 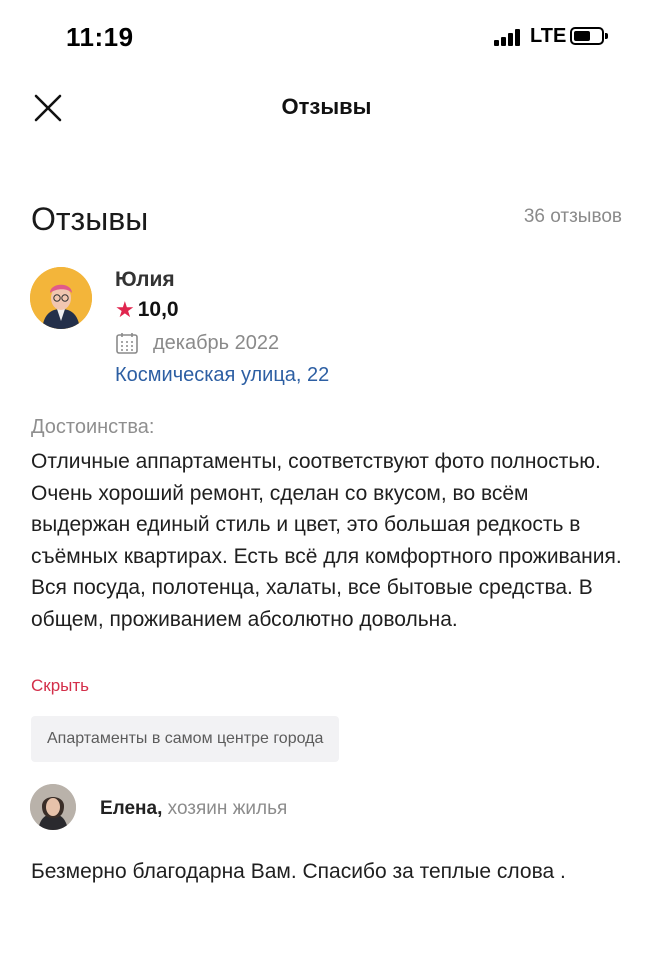 I want to click on section-title: Отзывы, so click(x=90, y=219).